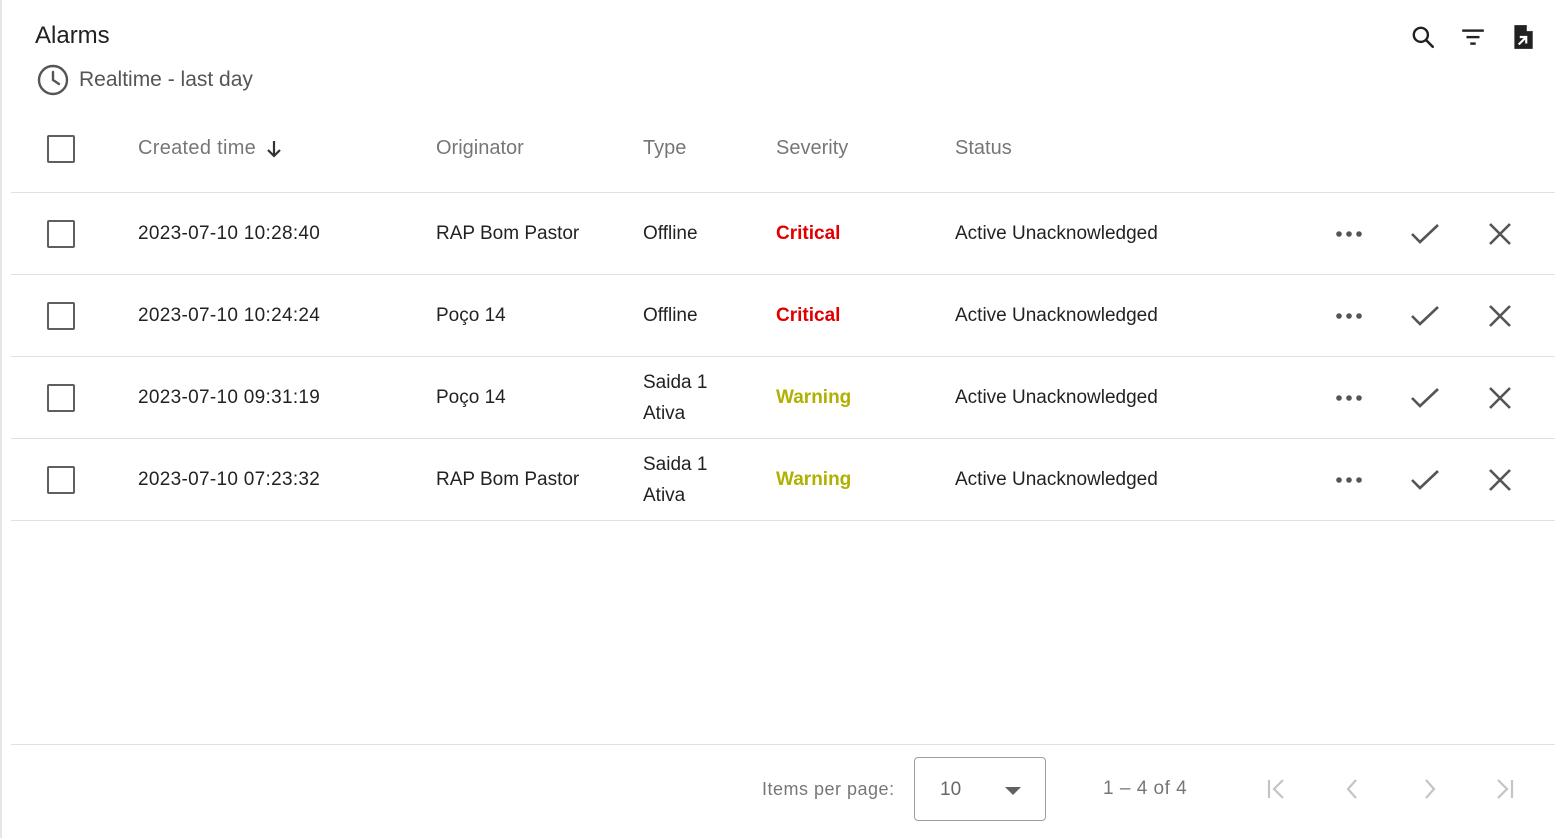 The image size is (1558, 838). What do you see at coordinates (197, 148) in the screenshot?
I see `column-header-label: Created time` at bounding box center [197, 148].